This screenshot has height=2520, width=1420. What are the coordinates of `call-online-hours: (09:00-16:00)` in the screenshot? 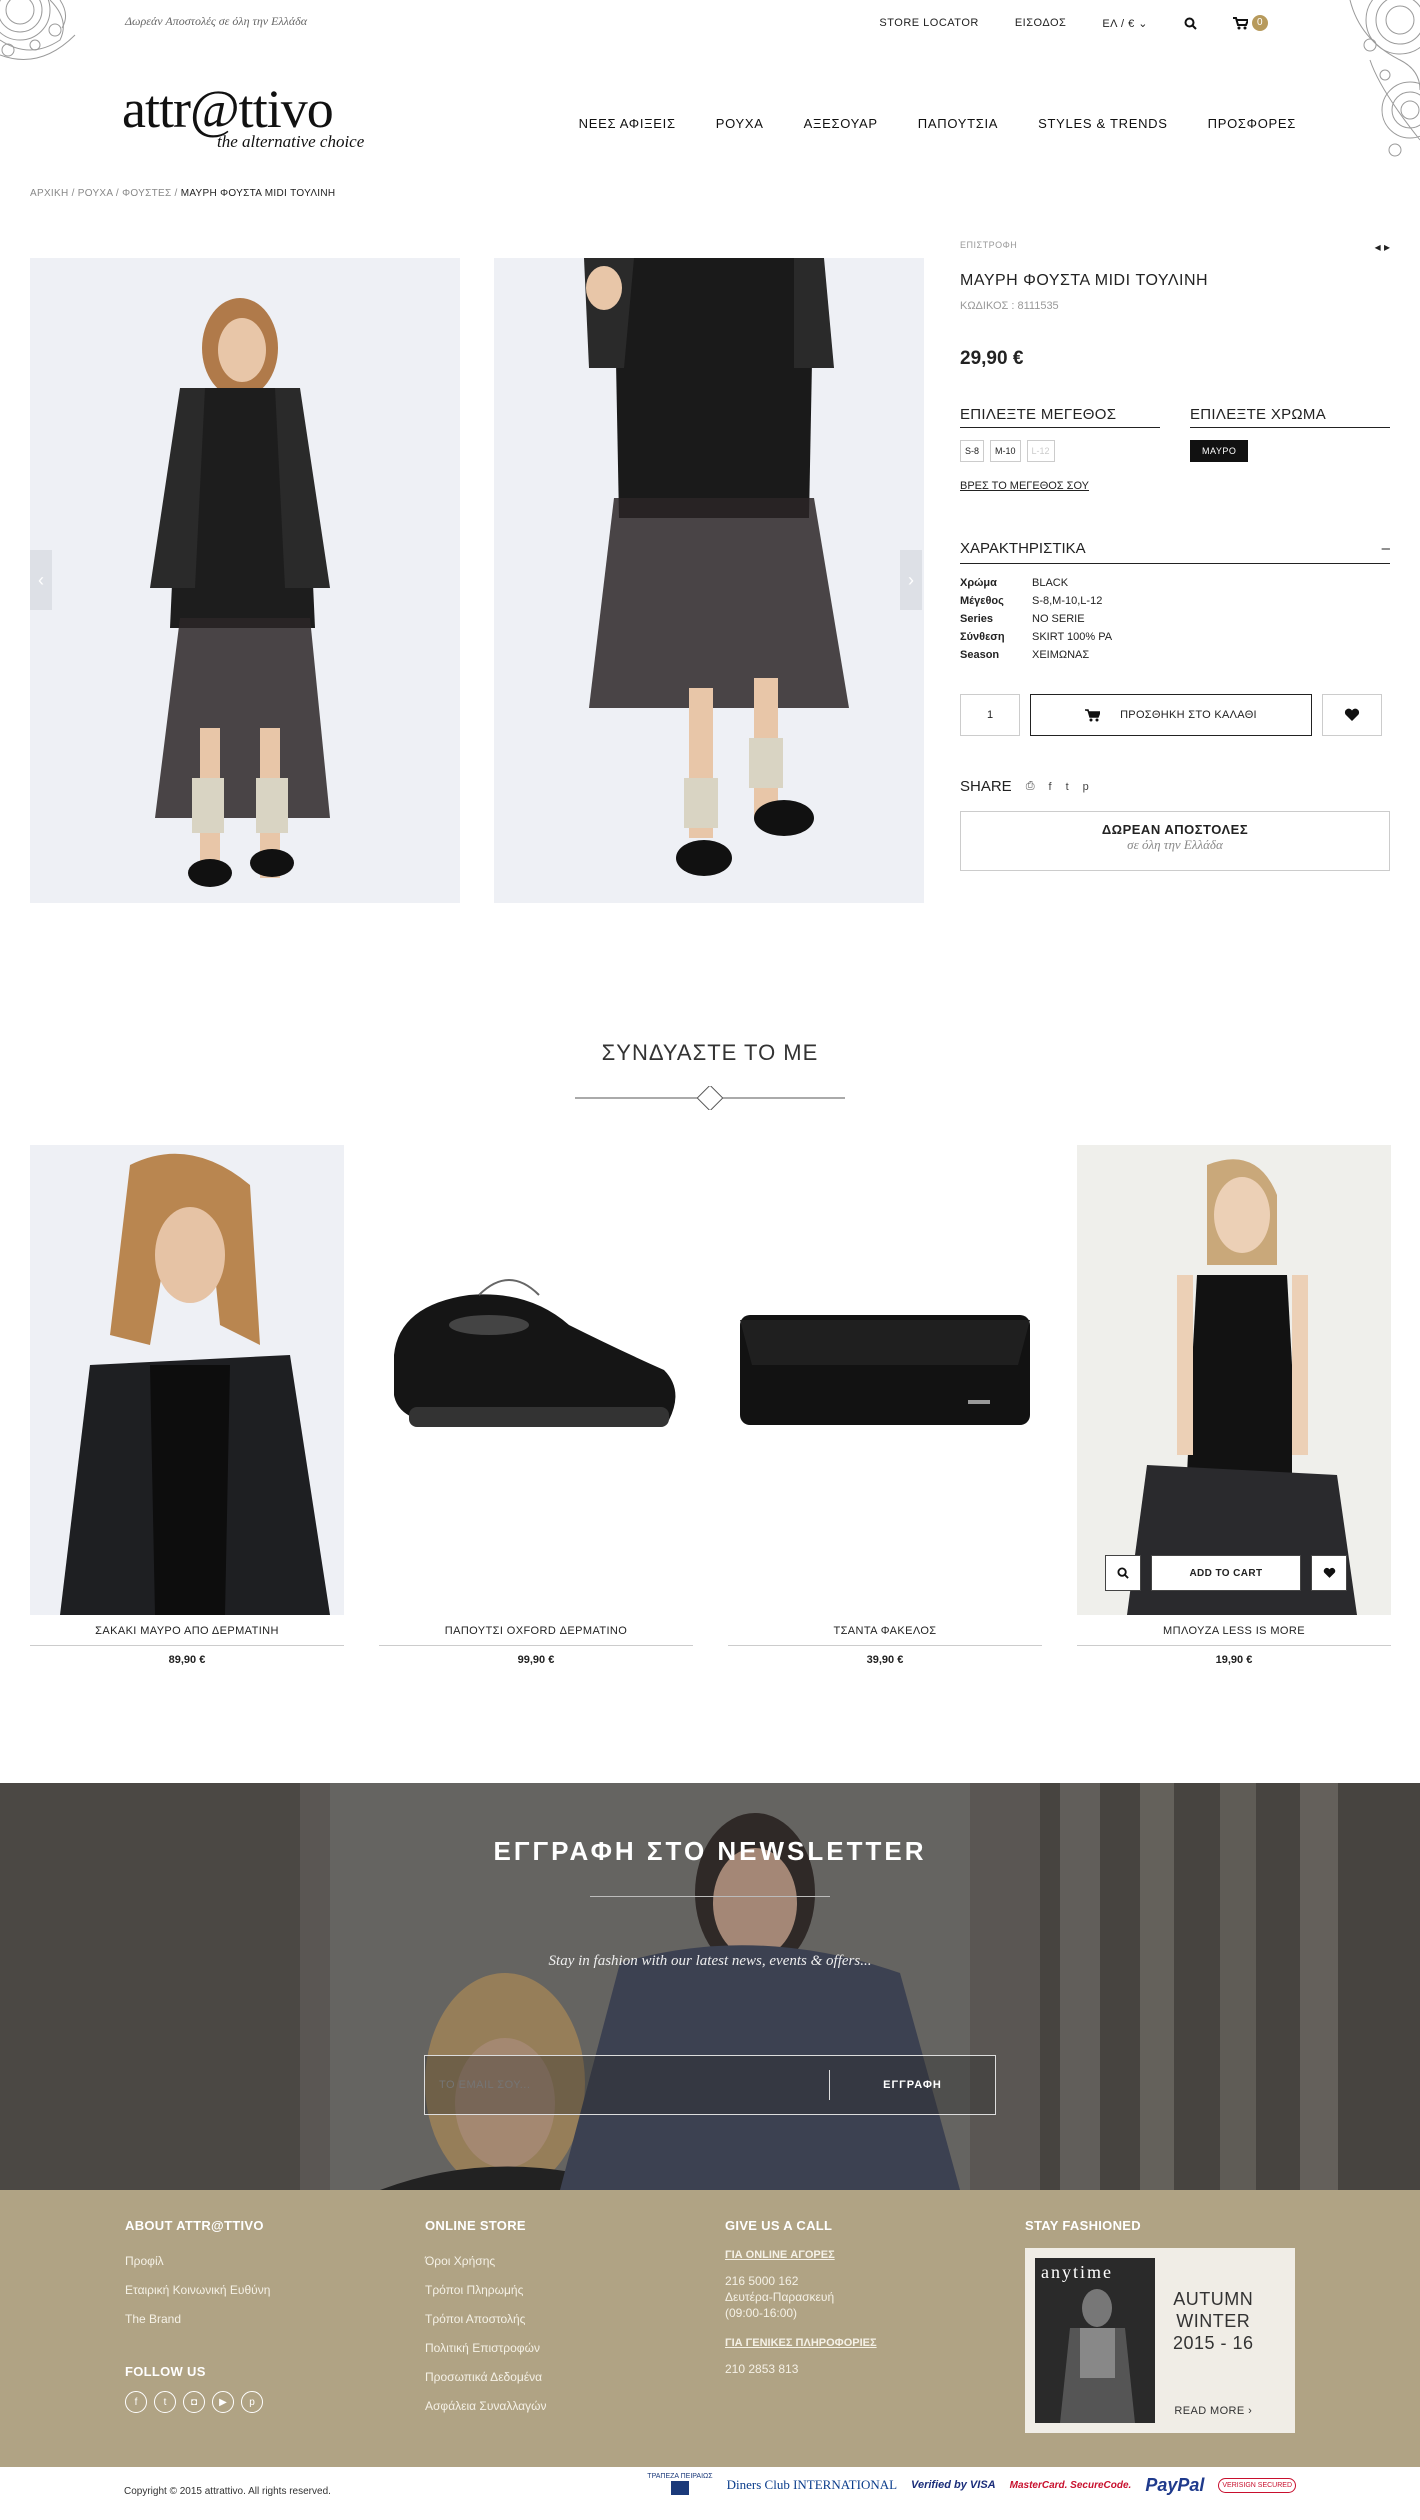 It's located at (761, 2313).